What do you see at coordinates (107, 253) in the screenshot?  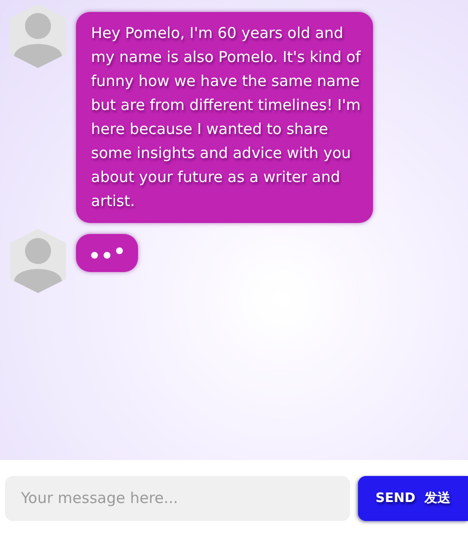 I see `typing-dots-icon` at bounding box center [107, 253].